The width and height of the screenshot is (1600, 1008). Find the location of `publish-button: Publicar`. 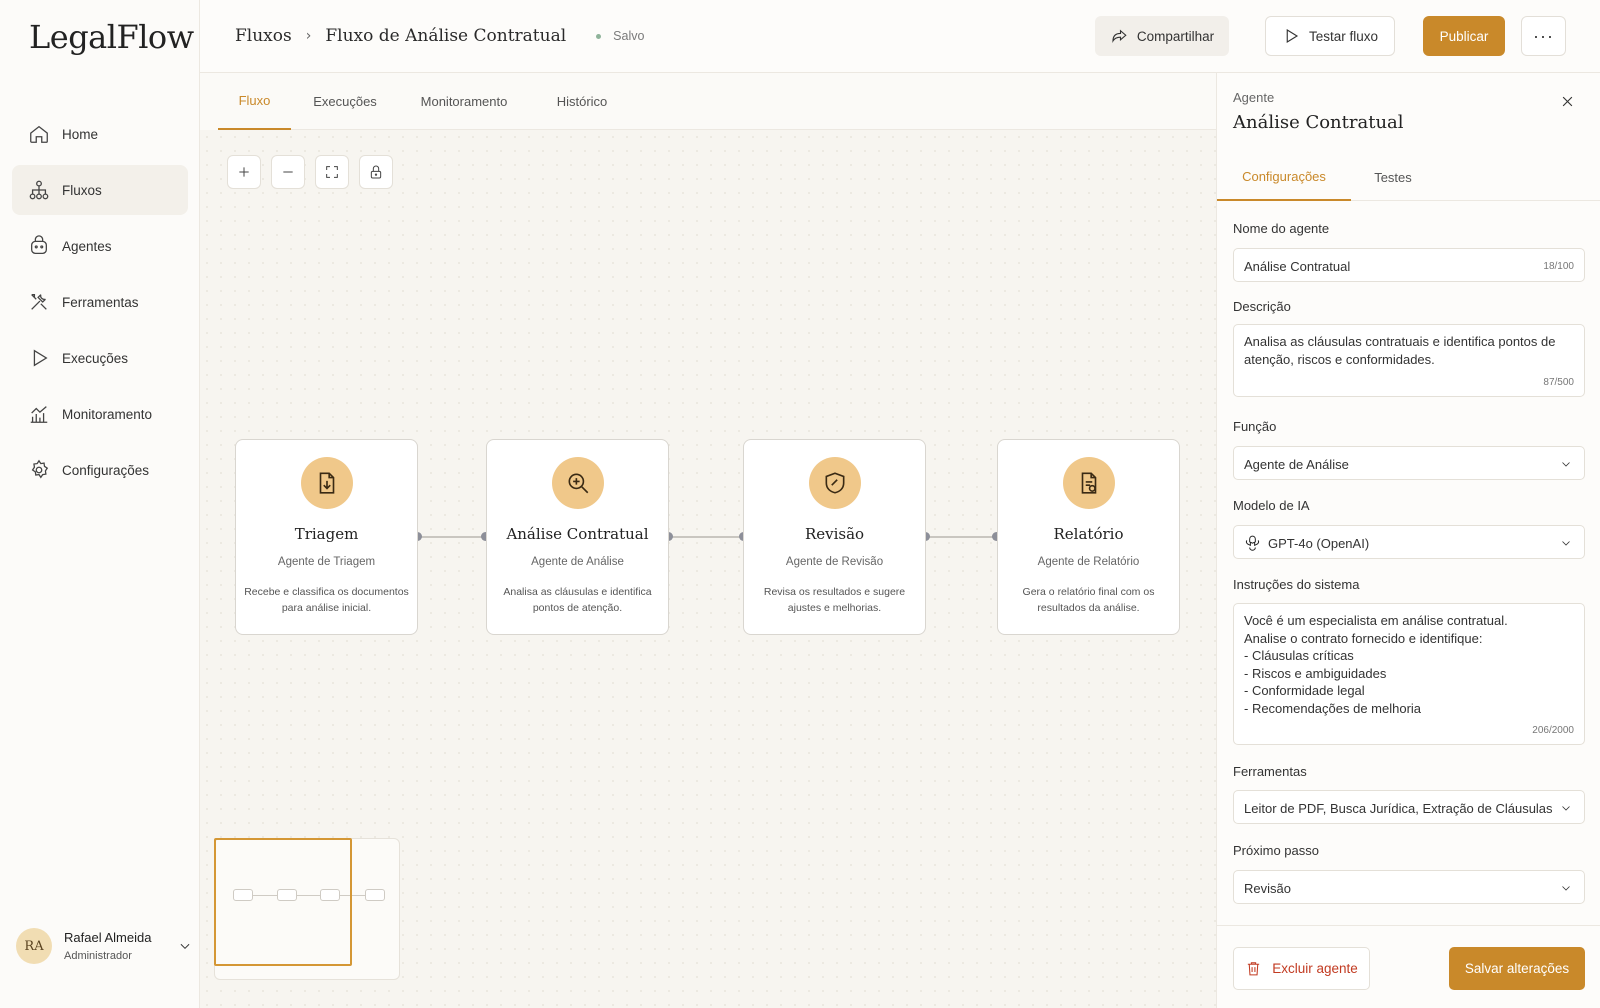

publish-button: Publicar is located at coordinates (1464, 36).